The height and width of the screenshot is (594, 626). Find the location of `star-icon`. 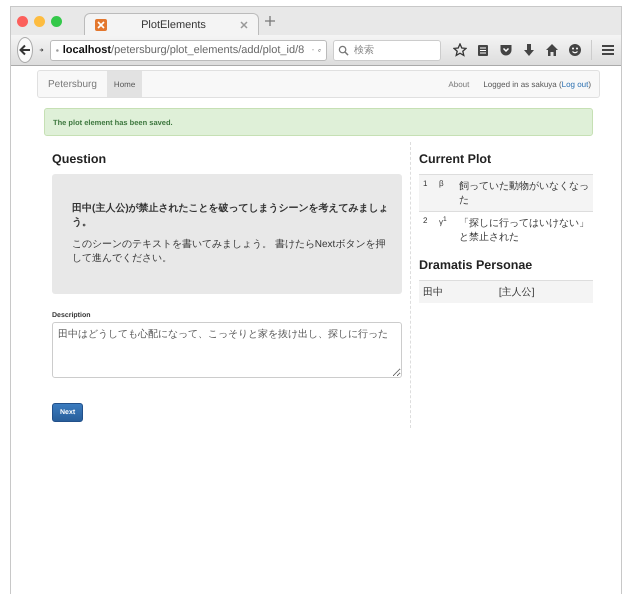

star-icon is located at coordinates (460, 50).